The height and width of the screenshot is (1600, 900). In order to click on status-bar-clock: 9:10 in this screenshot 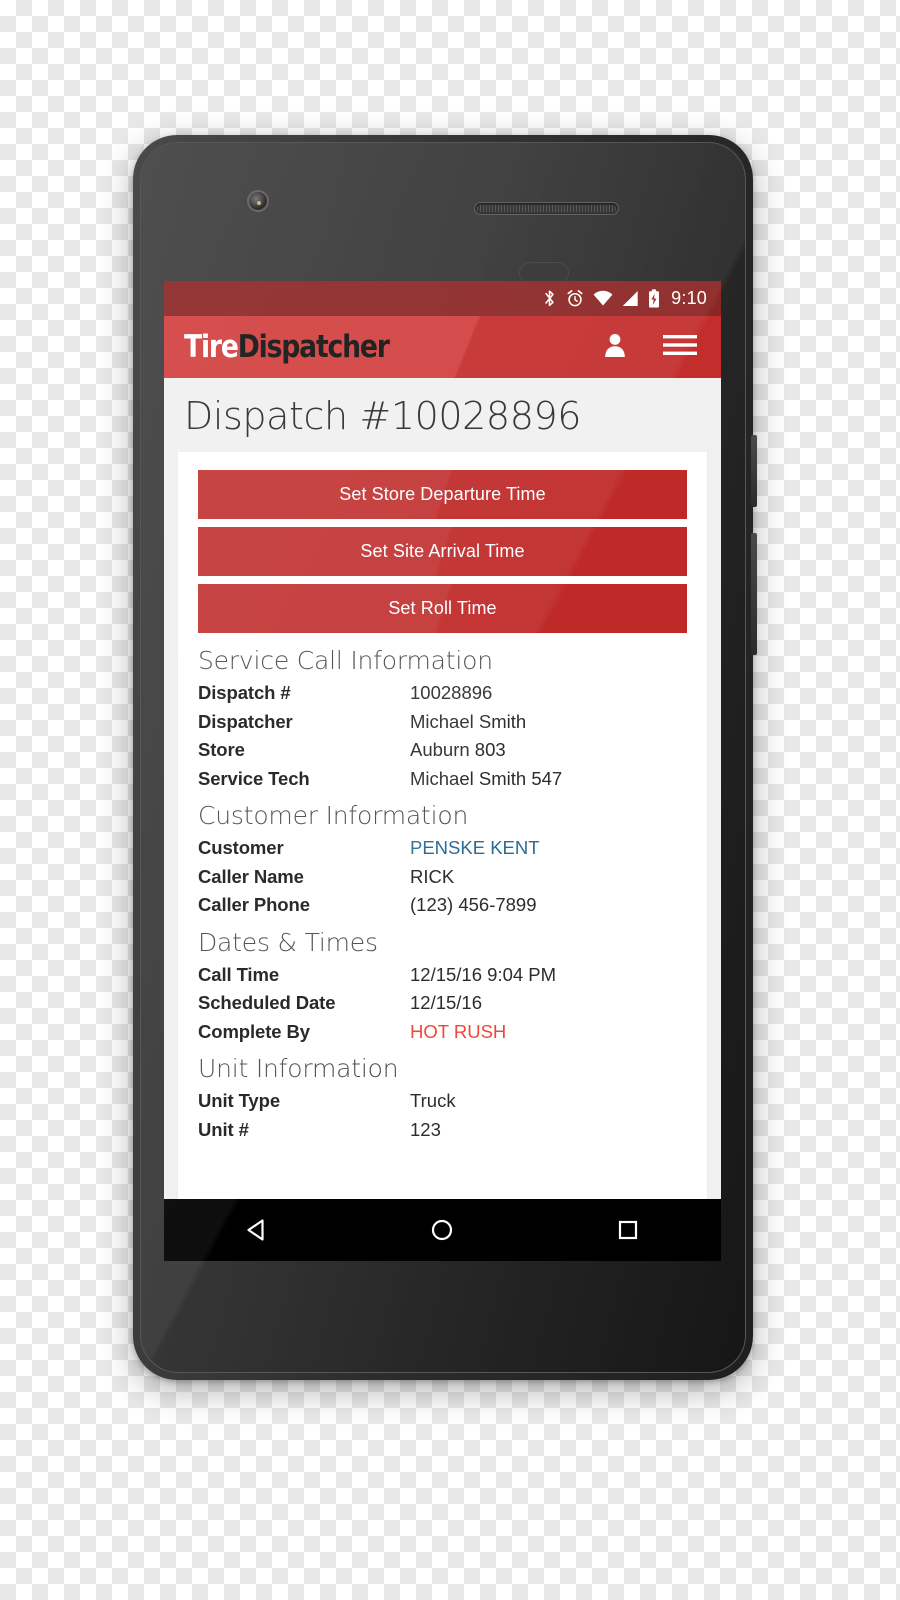, I will do `click(689, 298)`.